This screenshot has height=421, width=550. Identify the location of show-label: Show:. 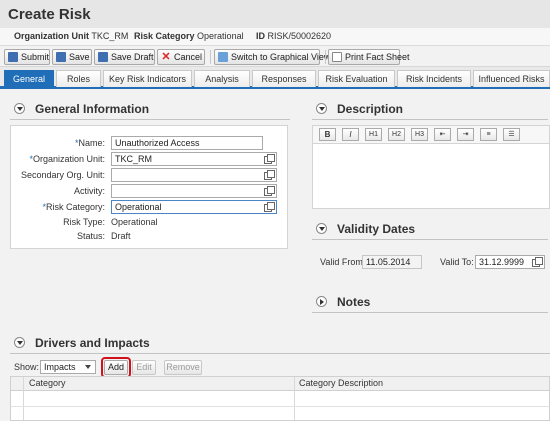
(27, 367).